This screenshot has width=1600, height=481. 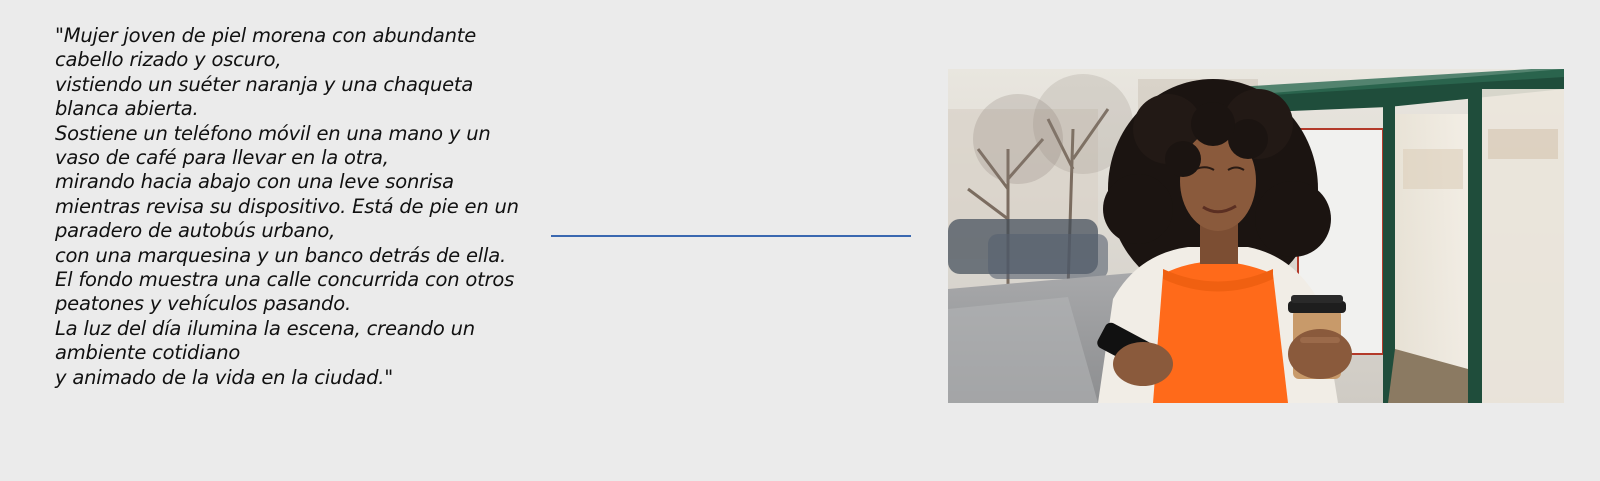 What do you see at coordinates (195, 231) in the screenshot?
I see `caption-line: paradero de autobús urbano,` at bounding box center [195, 231].